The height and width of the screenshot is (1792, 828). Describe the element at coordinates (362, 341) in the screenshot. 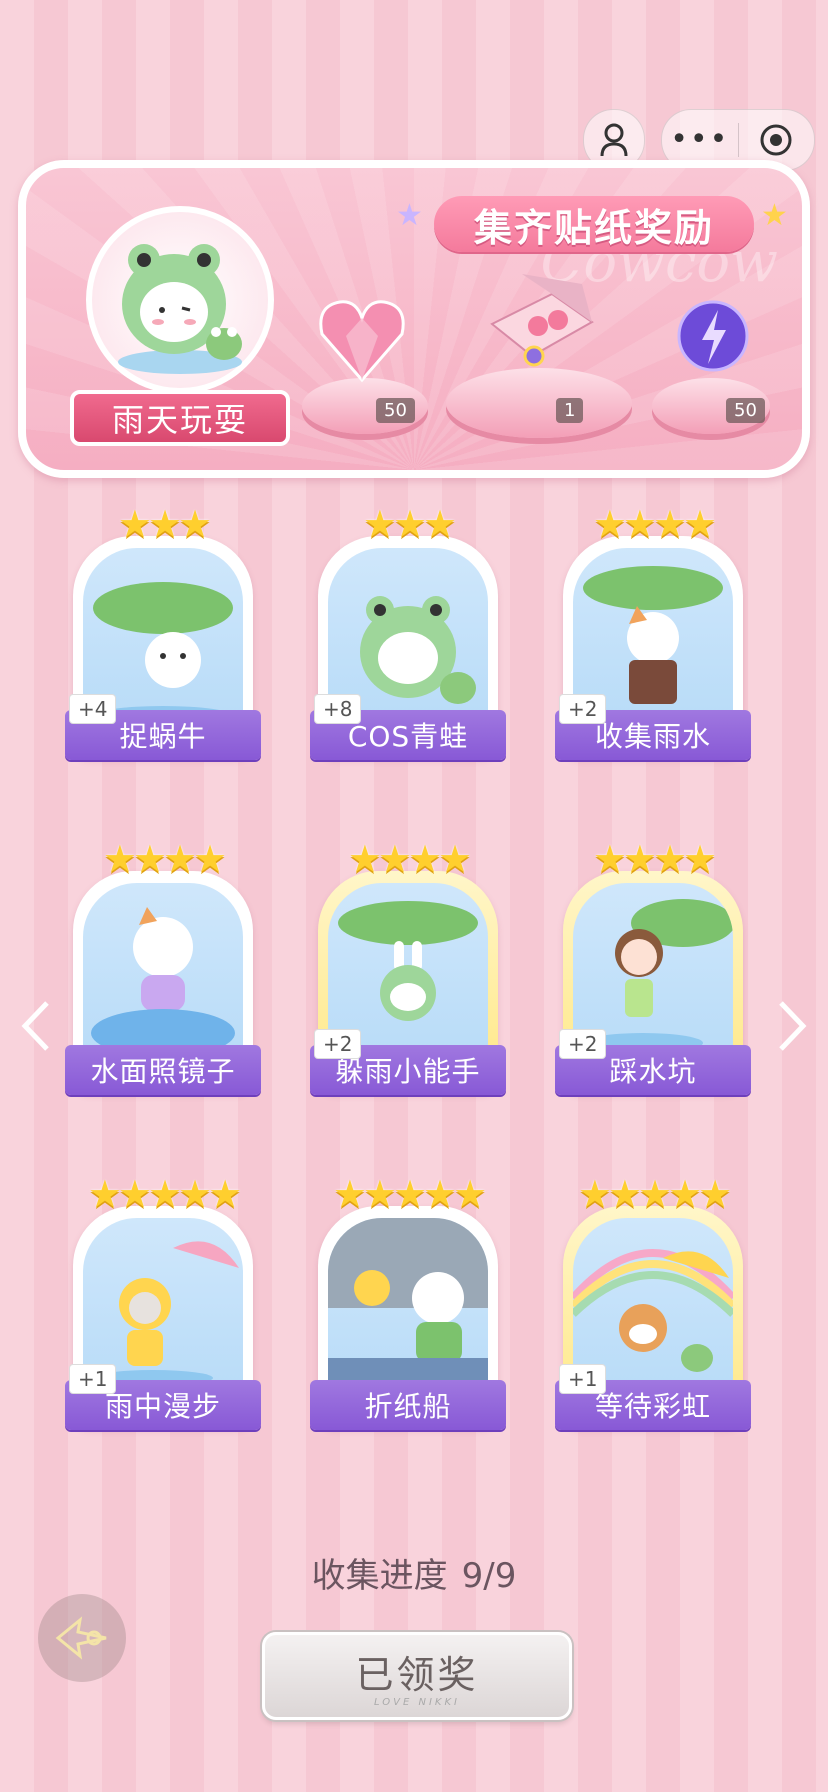

I see `pink-diamond-heart-icon` at that location.